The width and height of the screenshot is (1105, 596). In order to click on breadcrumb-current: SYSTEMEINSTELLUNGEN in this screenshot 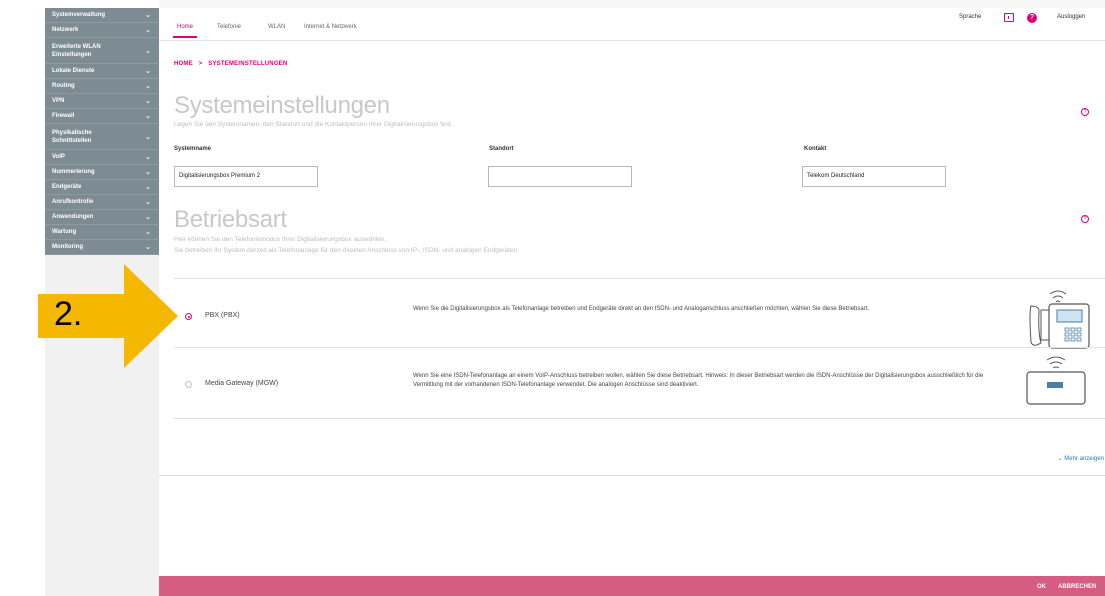, I will do `click(248, 64)`.